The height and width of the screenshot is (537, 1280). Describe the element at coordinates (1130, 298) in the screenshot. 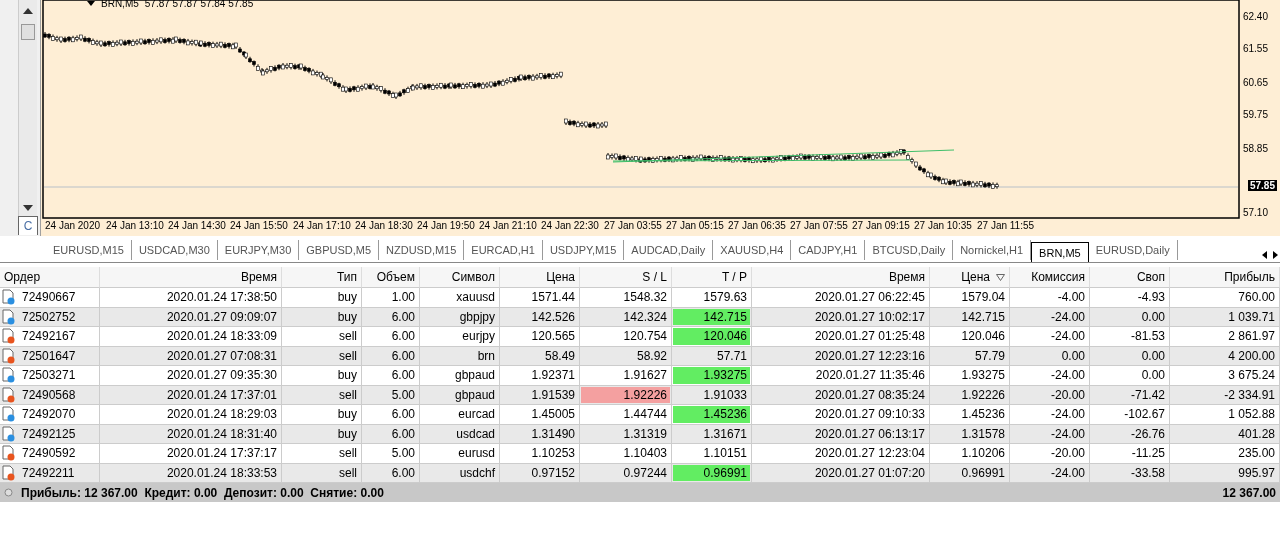

I see `table-cell: -4.93` at that location.